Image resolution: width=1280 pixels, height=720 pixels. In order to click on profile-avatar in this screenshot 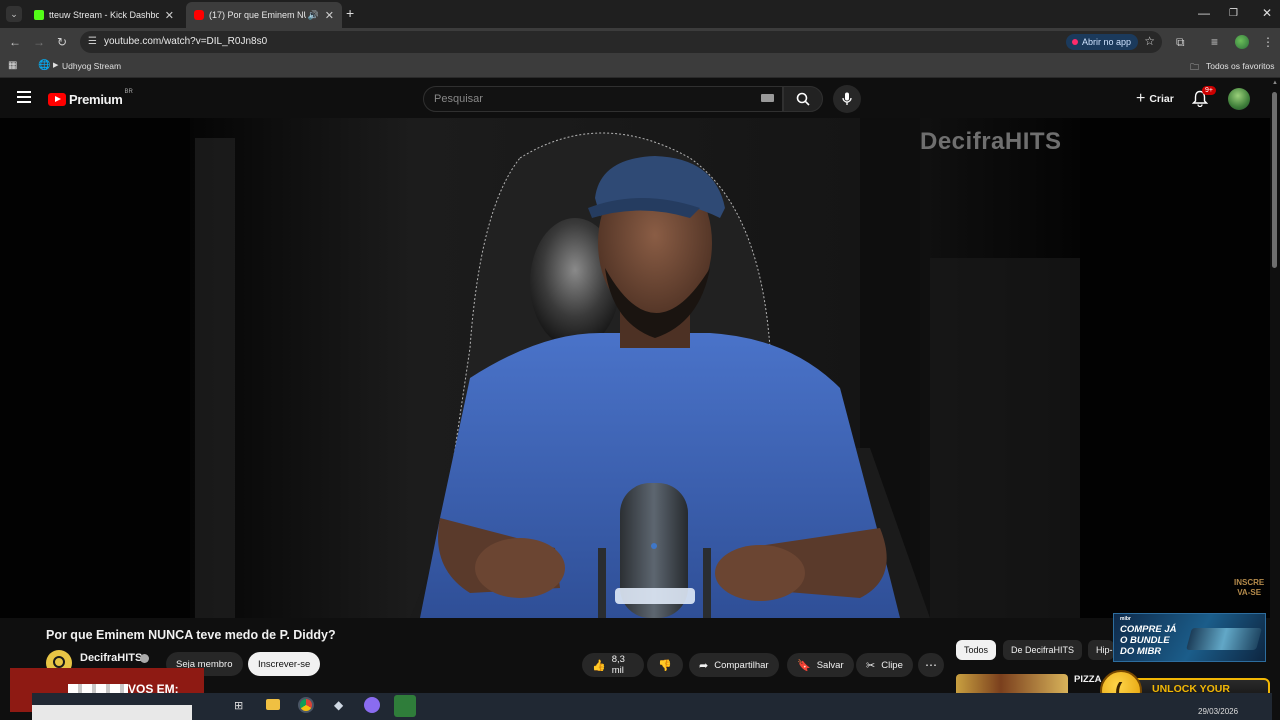, I will do `click(1242, 42)`.